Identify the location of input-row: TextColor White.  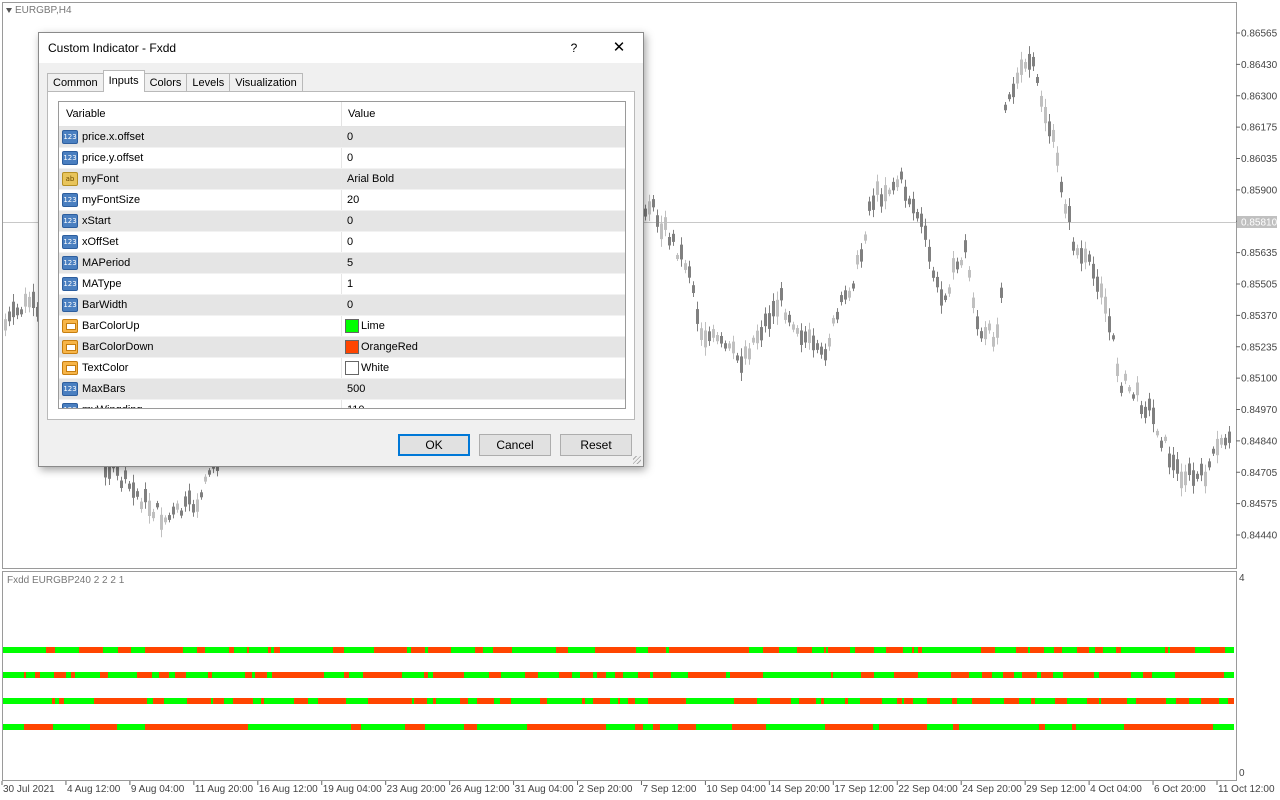
(342, 368).